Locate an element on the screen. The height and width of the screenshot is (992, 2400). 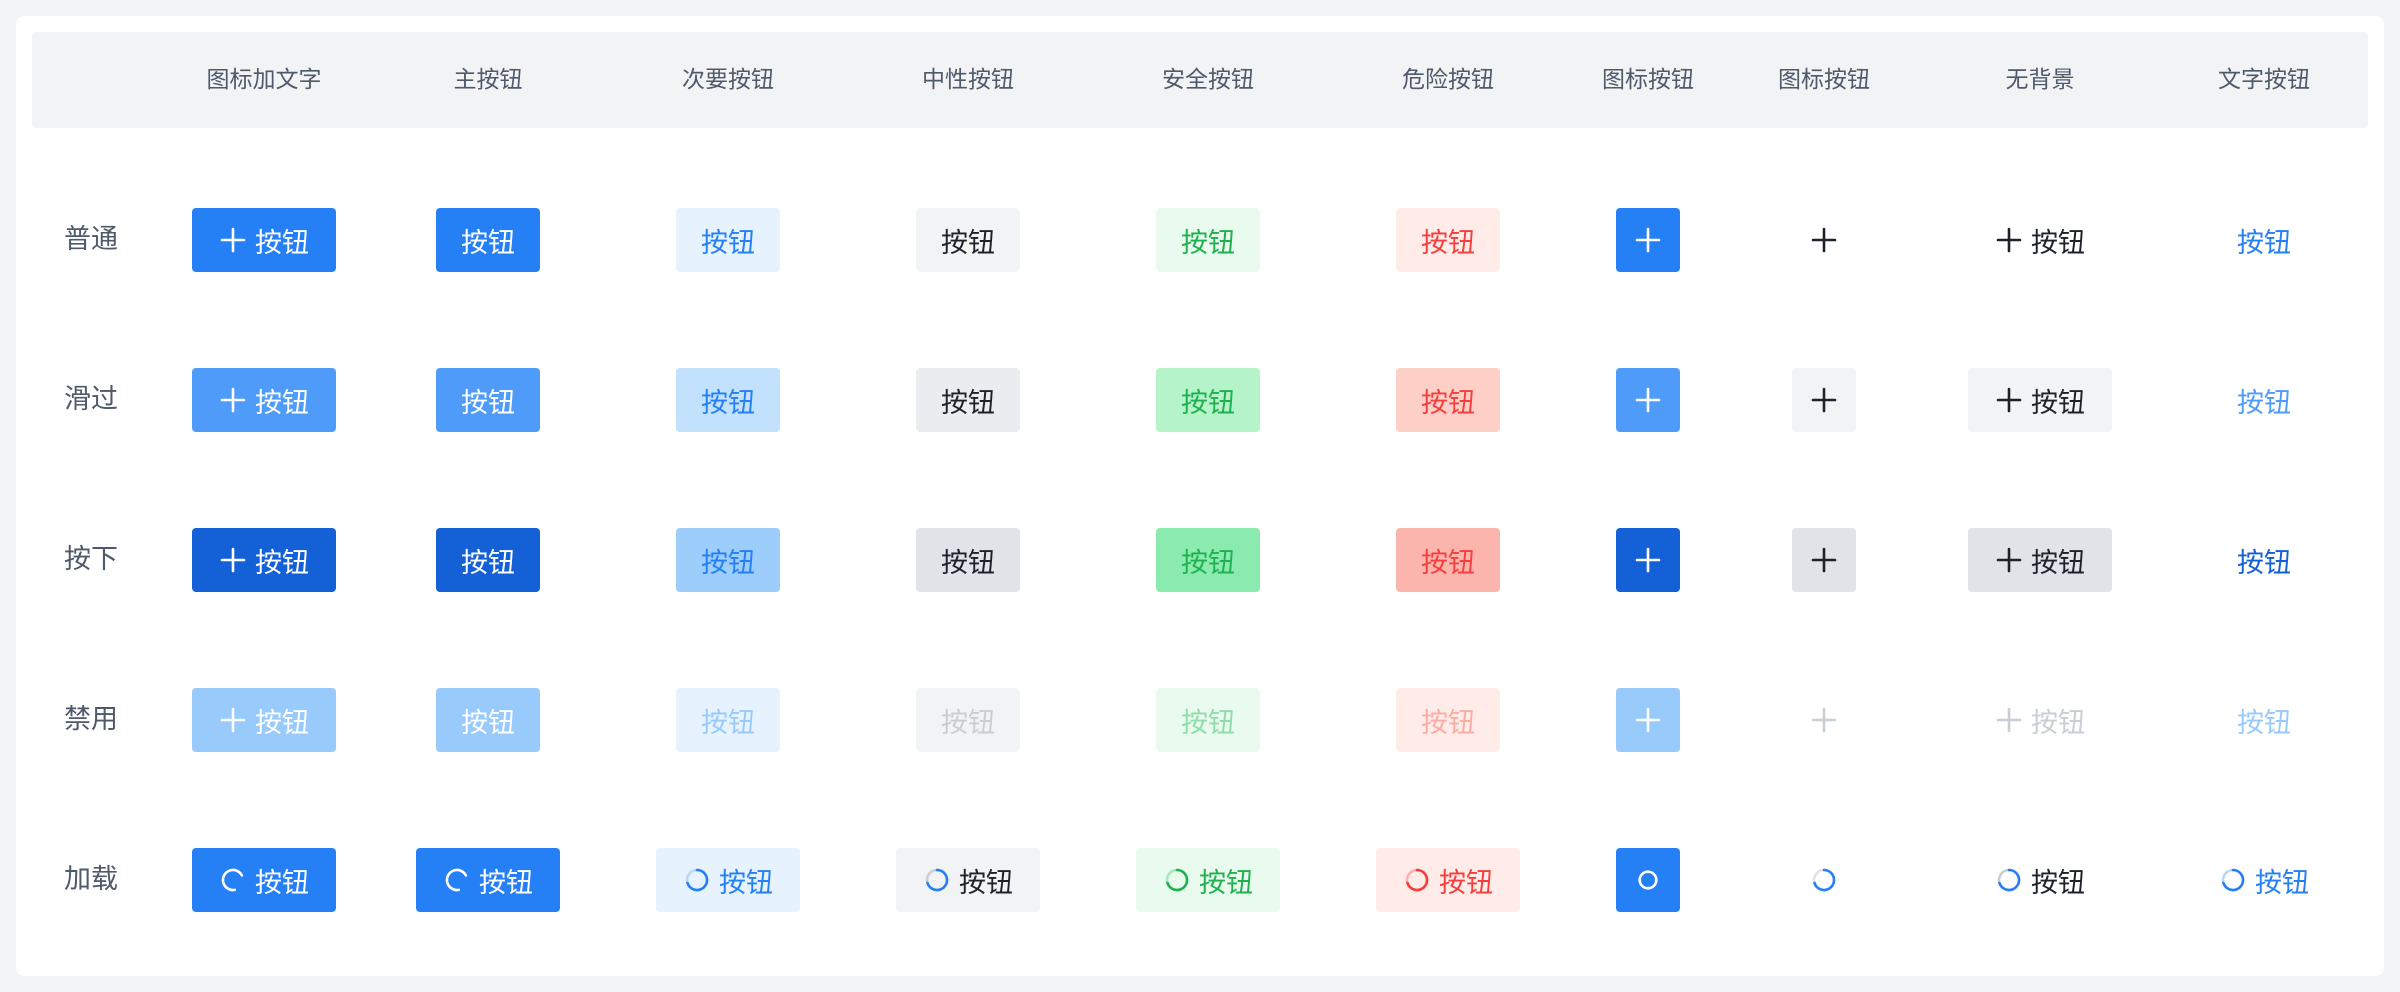
icon-text-button-disabled: 按钮 is located at coordinates (264, 720).